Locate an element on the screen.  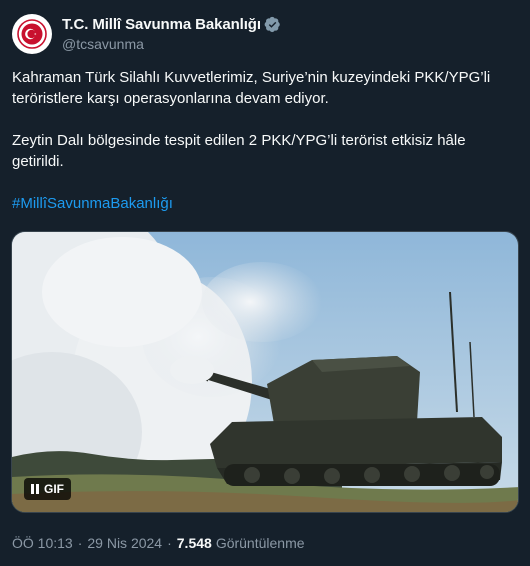
tweet-time: ÖÖ 10:13 is located at coordinates (42, 543).